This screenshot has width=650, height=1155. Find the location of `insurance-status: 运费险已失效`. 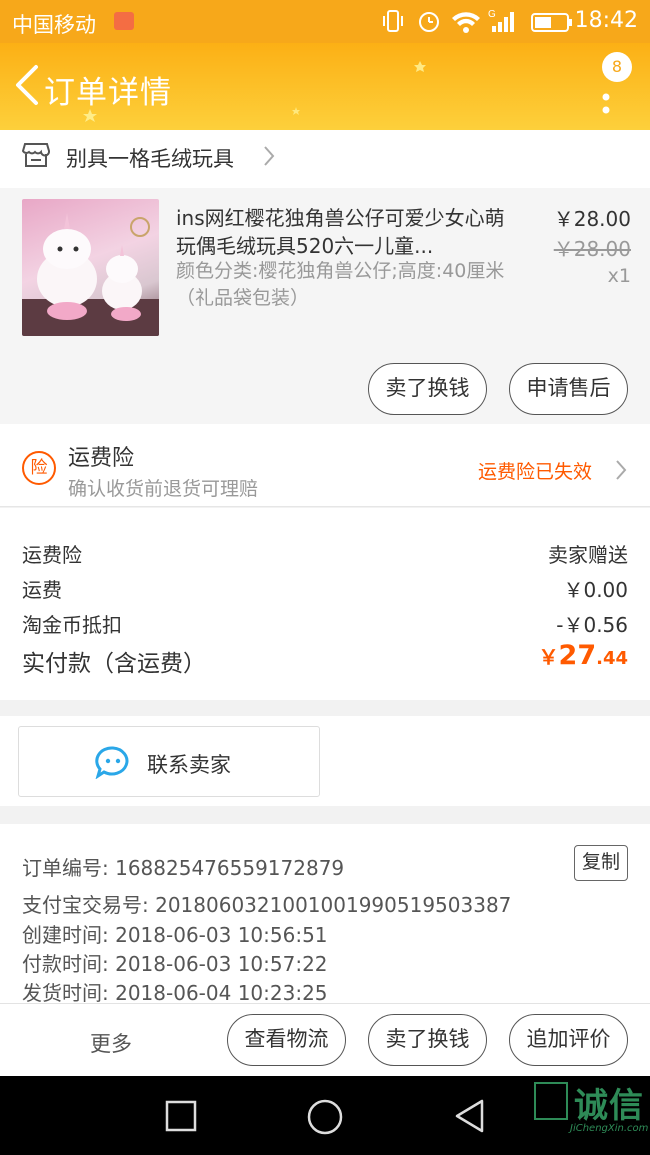

insurance-status: 运费险已失效 is located at coordinates (535, 472).